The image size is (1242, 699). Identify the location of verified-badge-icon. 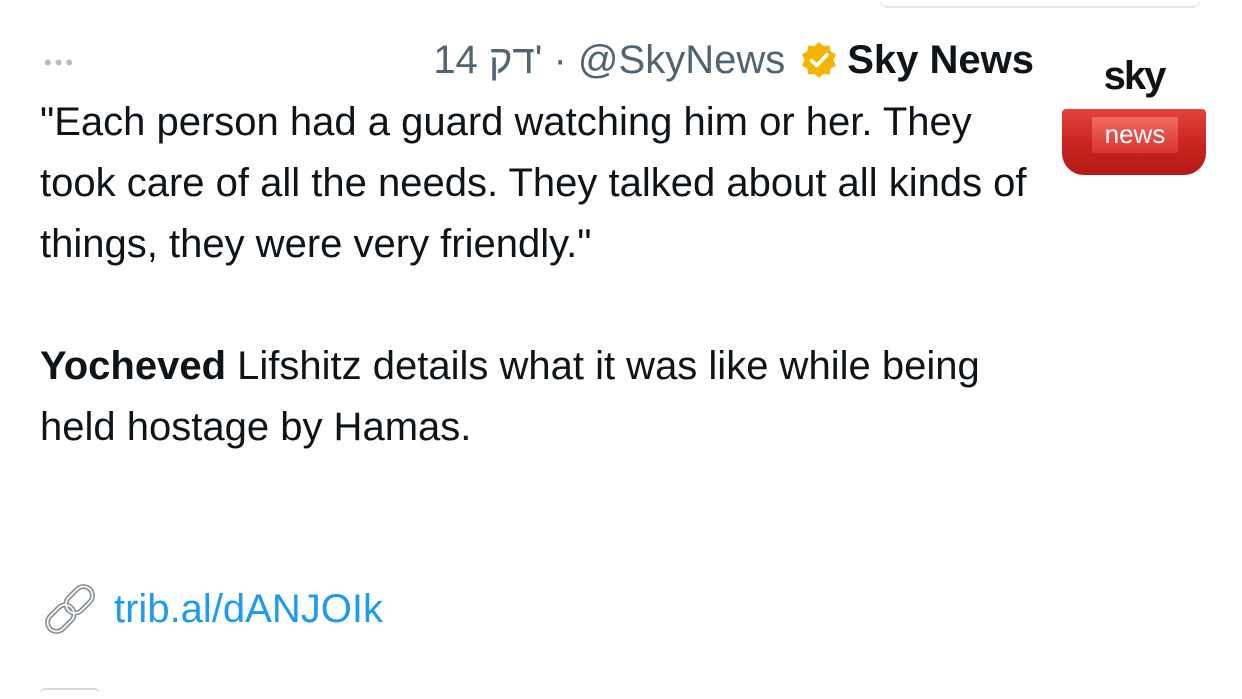
(819, 60).